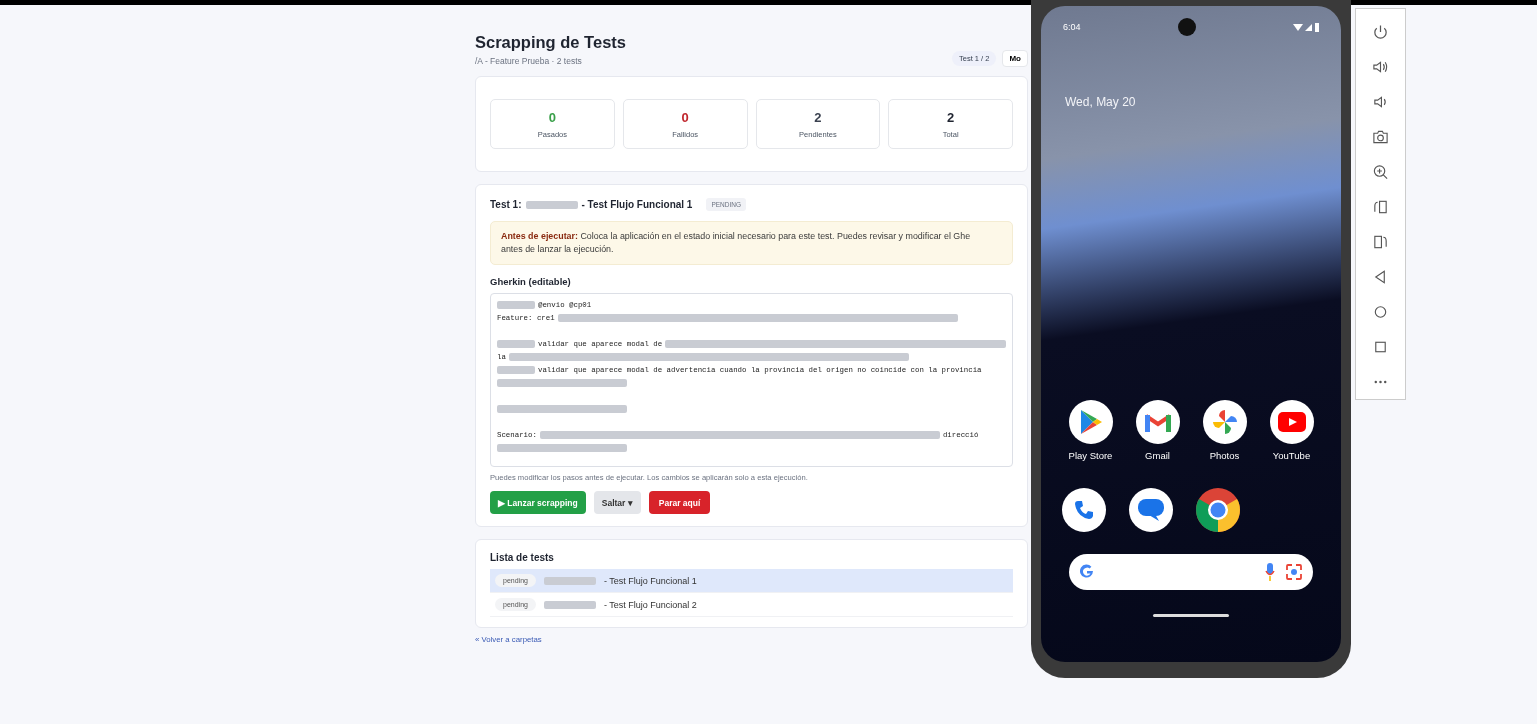 This screenshot has width=1537, height=724. What do you see at coordinates (1224, 455) in the screenshot?
I see `app-label: Photos` at bounding box center [1224, 455].